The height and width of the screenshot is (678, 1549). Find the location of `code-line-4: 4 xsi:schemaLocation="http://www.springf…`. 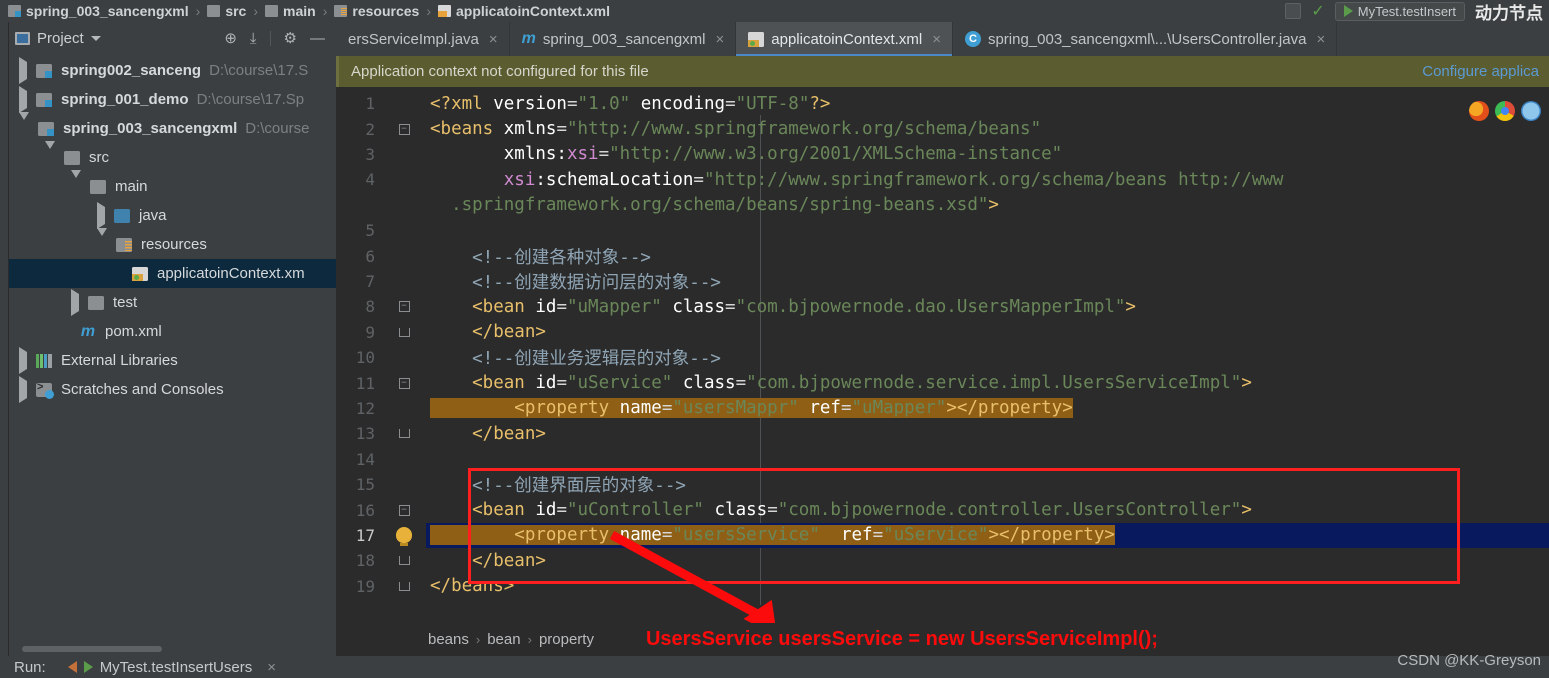

code-line-4: 4 xsi:schemaLocation="http://www.springf… is located at coordinates (942, 179).